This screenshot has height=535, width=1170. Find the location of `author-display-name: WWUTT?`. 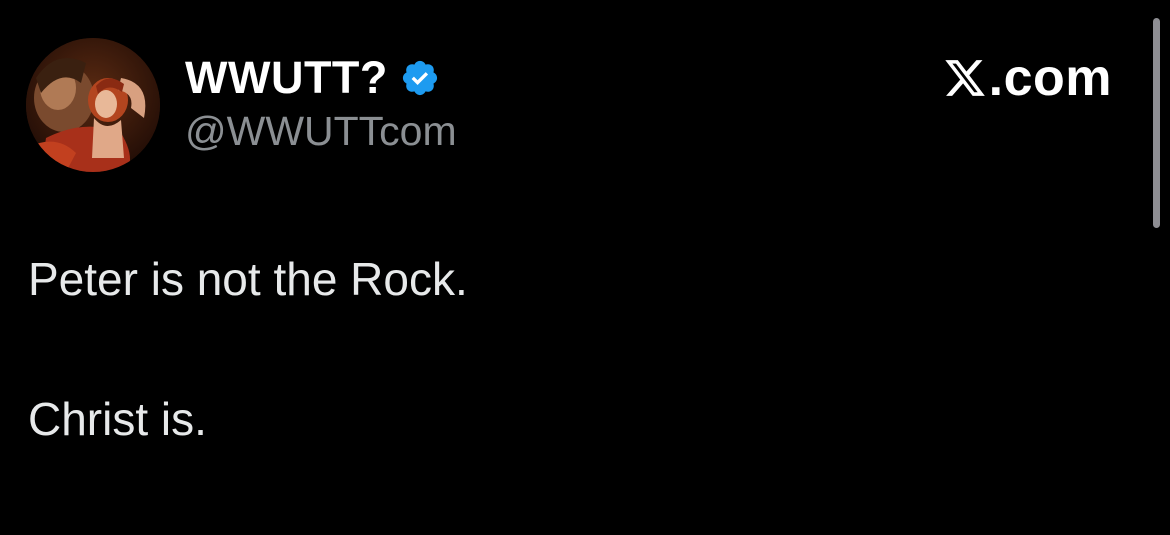

author-display-name: WWUTT? is located at coordinates (286, 78).